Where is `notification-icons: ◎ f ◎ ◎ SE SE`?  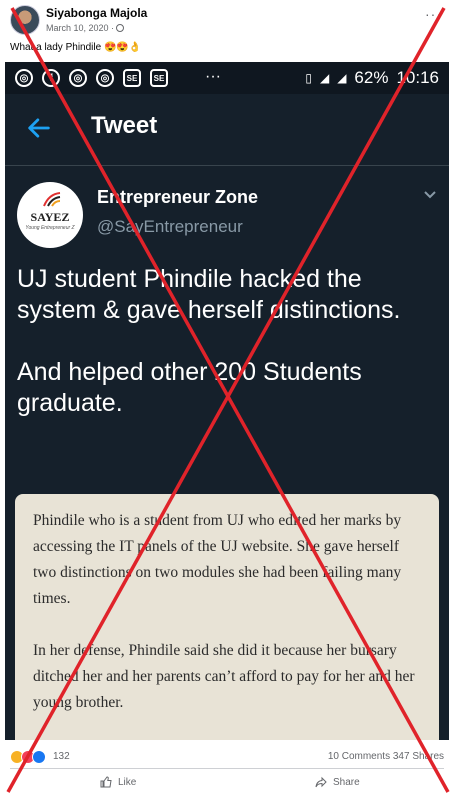 notification-icons: ◎ f ◎ ◎ SE SE is located at coordinates (91, 78).